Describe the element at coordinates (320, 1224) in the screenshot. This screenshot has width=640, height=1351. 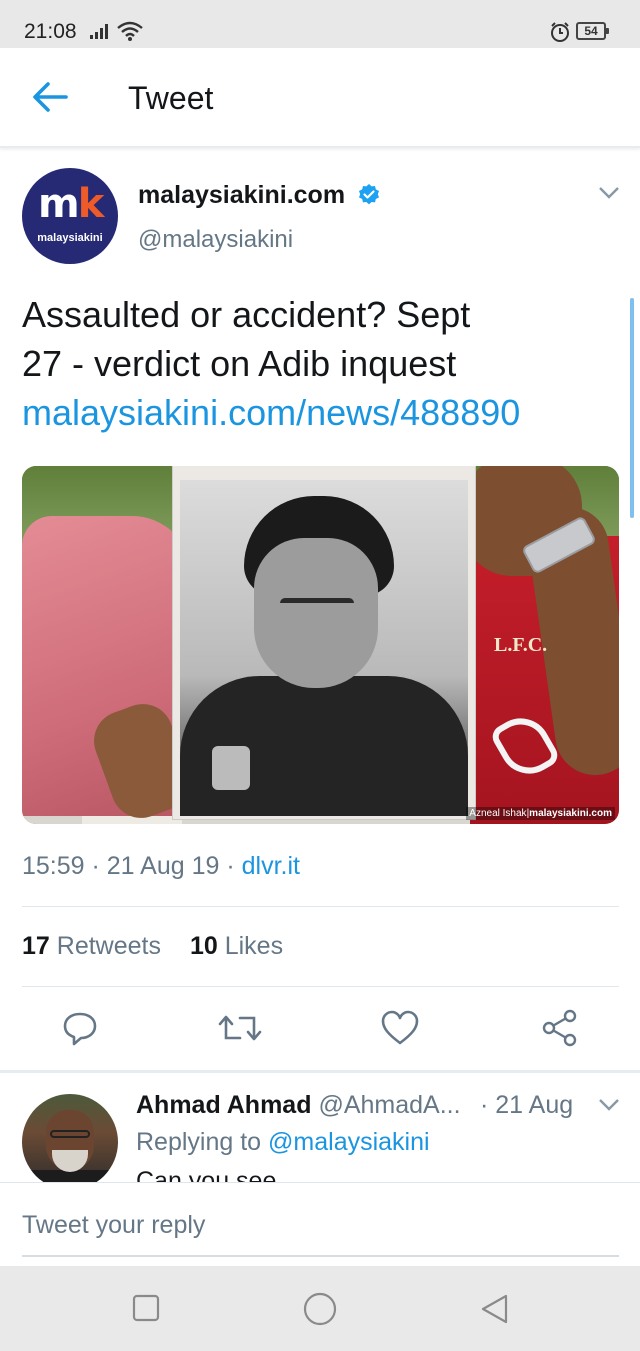
I see `reply-composer: Tweet your reply` at that location.